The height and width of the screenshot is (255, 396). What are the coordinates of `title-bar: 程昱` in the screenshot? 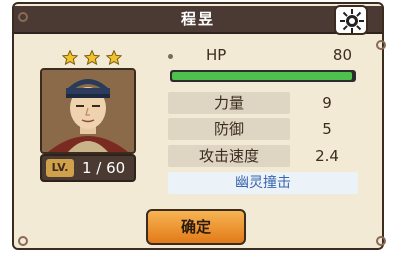 It's located at (198, 20).